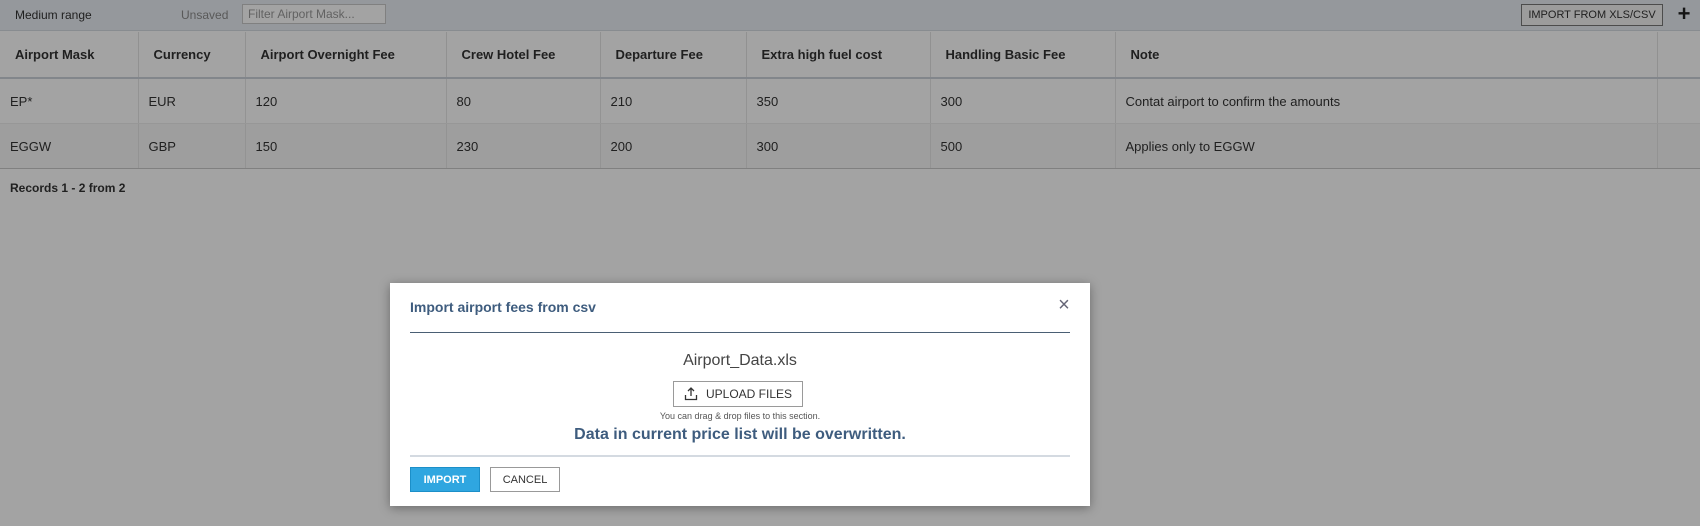  What do you see at coordinates (445, 479) in the screenshot?
I see `import-button: IMPORT` at bounding box center [445, 479].